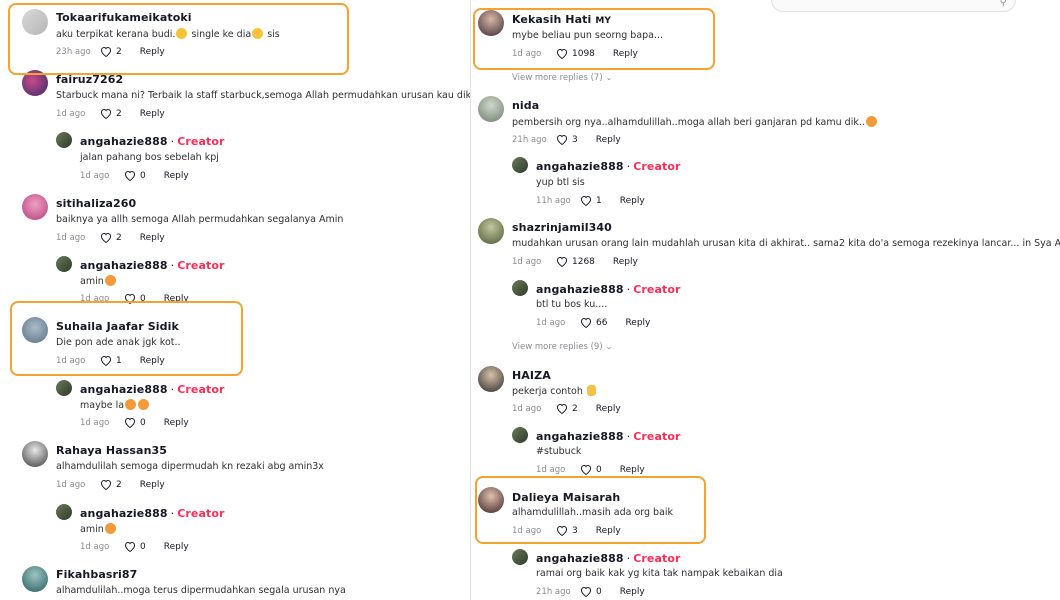  Describe the element at coordinates (609, 346) in the screenshot. I see `chevron-down-icon: ⌄` at that location.